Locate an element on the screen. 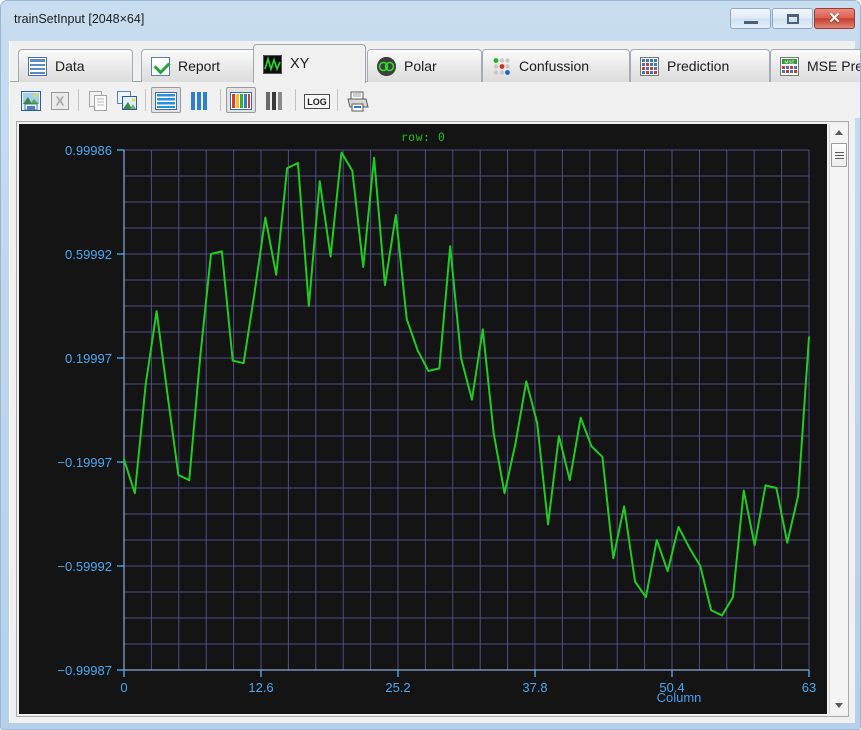 The width and height of the screenshot is (861, 730). row-annotation: row: 0 is located at coordinates (423, 137).